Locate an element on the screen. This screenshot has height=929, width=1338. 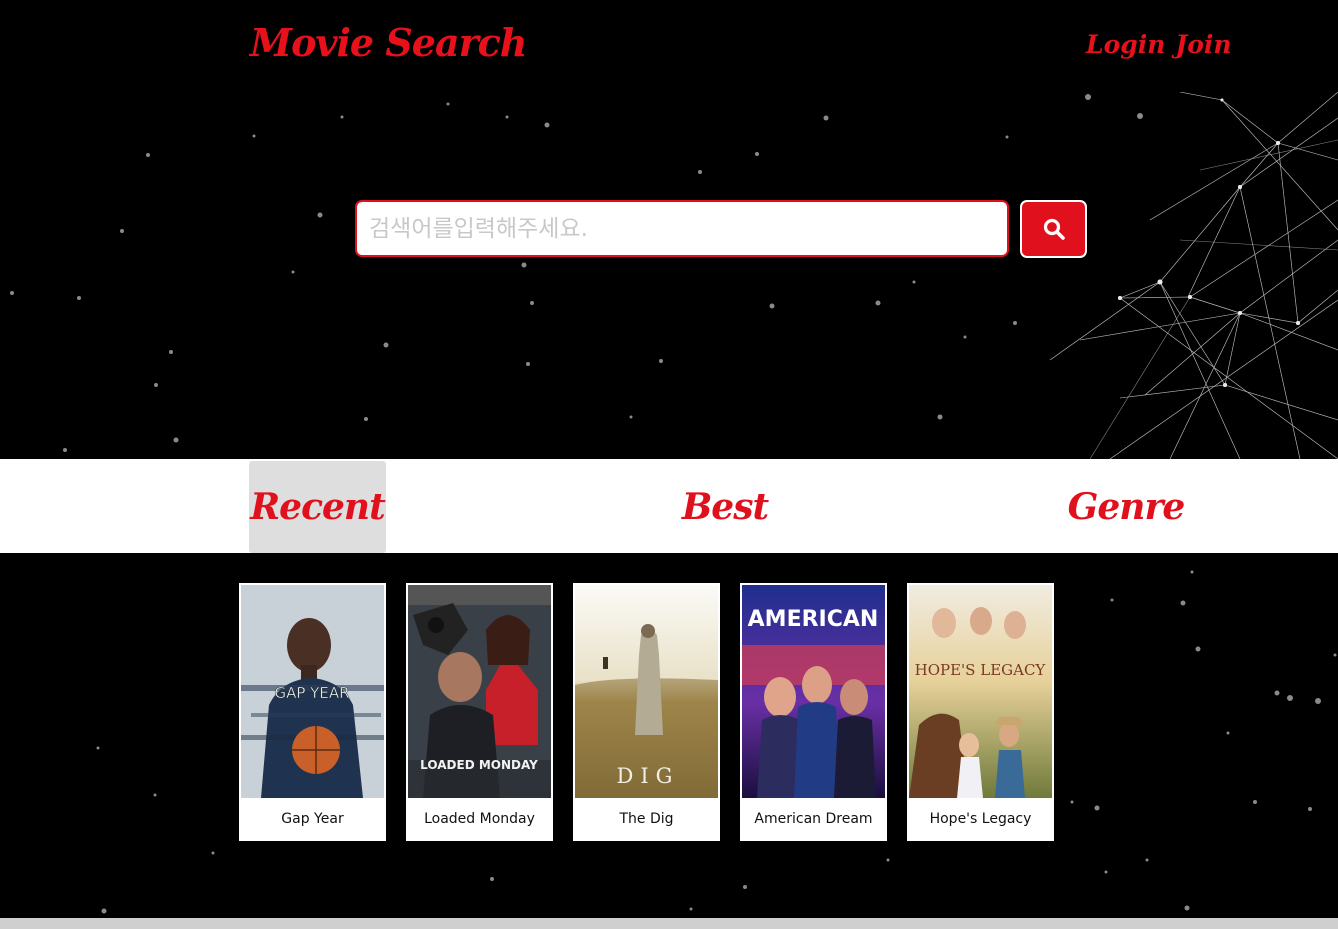
movie-poster: HOPE'S LEGACY is located at coordinates (980, 691).